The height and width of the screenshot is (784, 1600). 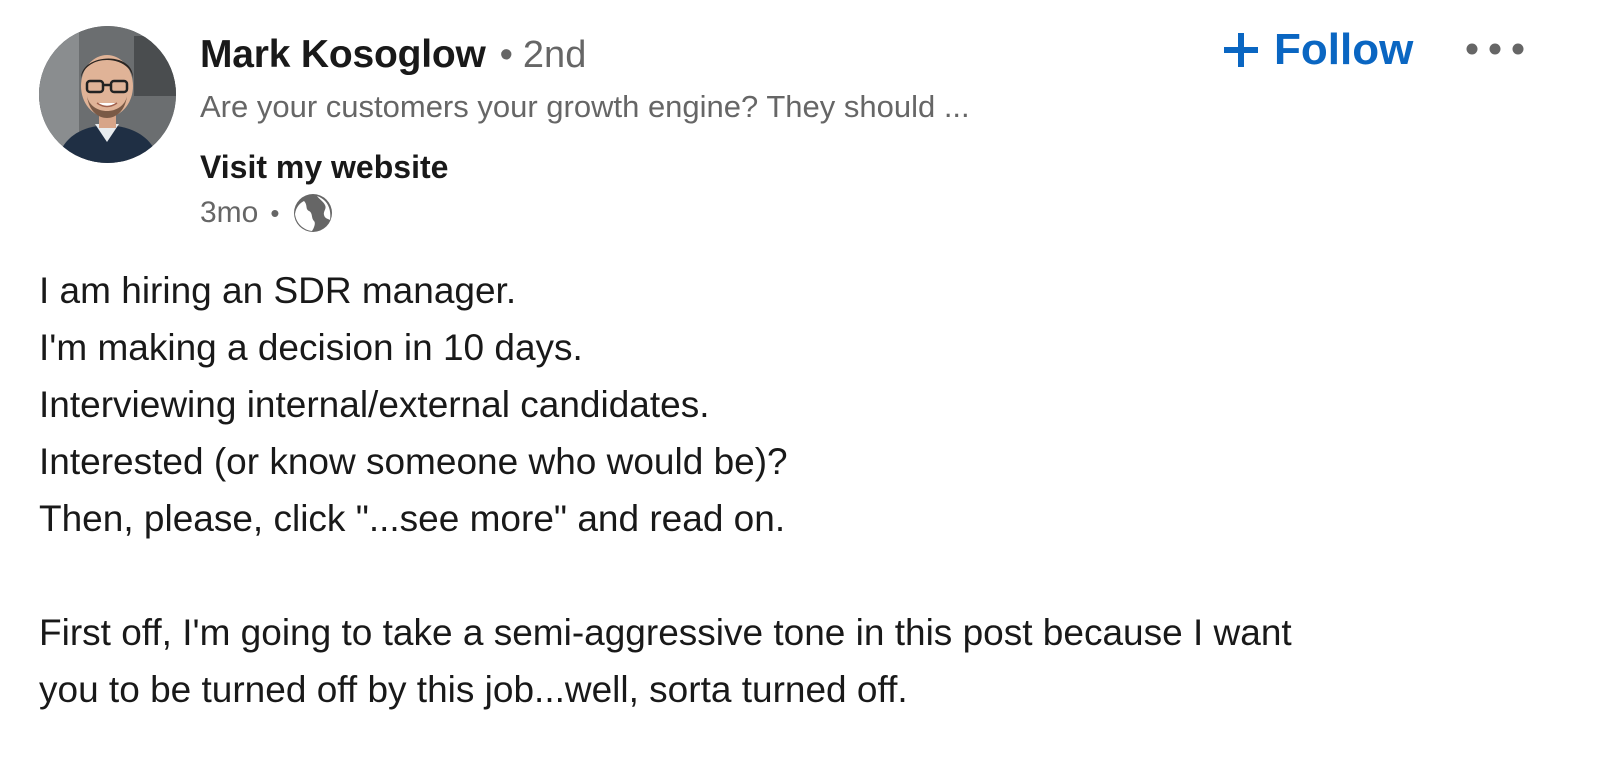 What do you see at coordinates (229, 213) in the screenshot?
I see `post-timestamp: 3mo` at bounding box center [229, 213].